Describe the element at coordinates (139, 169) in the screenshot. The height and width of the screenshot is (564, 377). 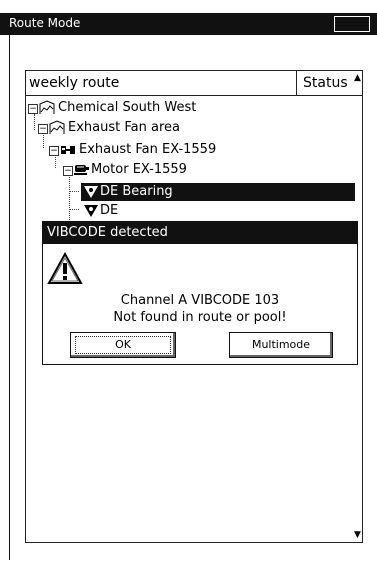
I see `tree-item-label: Motor EX-1559` at that location.